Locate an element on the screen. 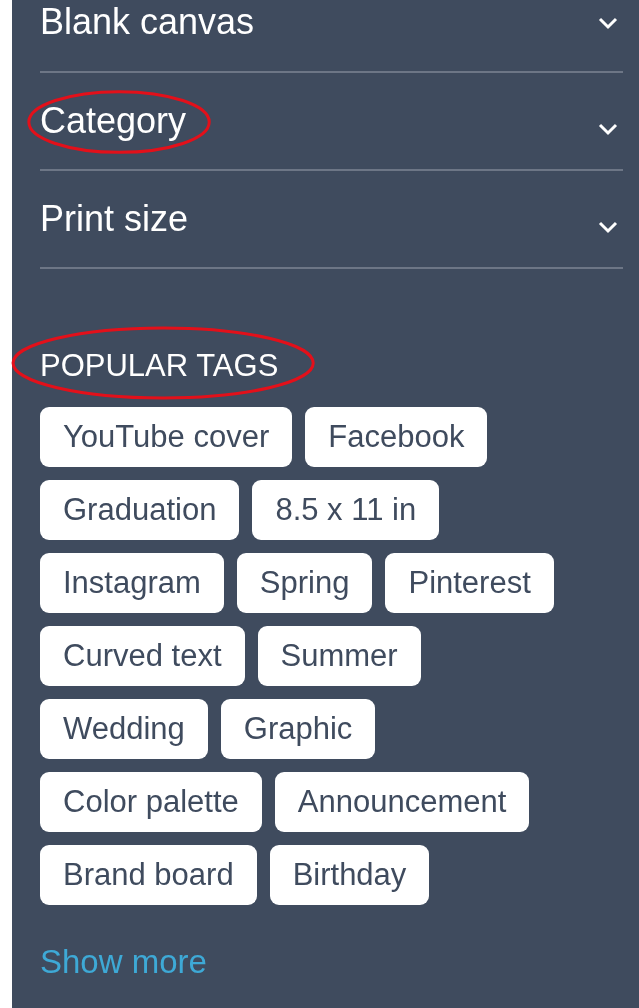 The height and width of the screenshot is (1008, 639). tag-chip: Curved text is located at coordinates (142, 656).